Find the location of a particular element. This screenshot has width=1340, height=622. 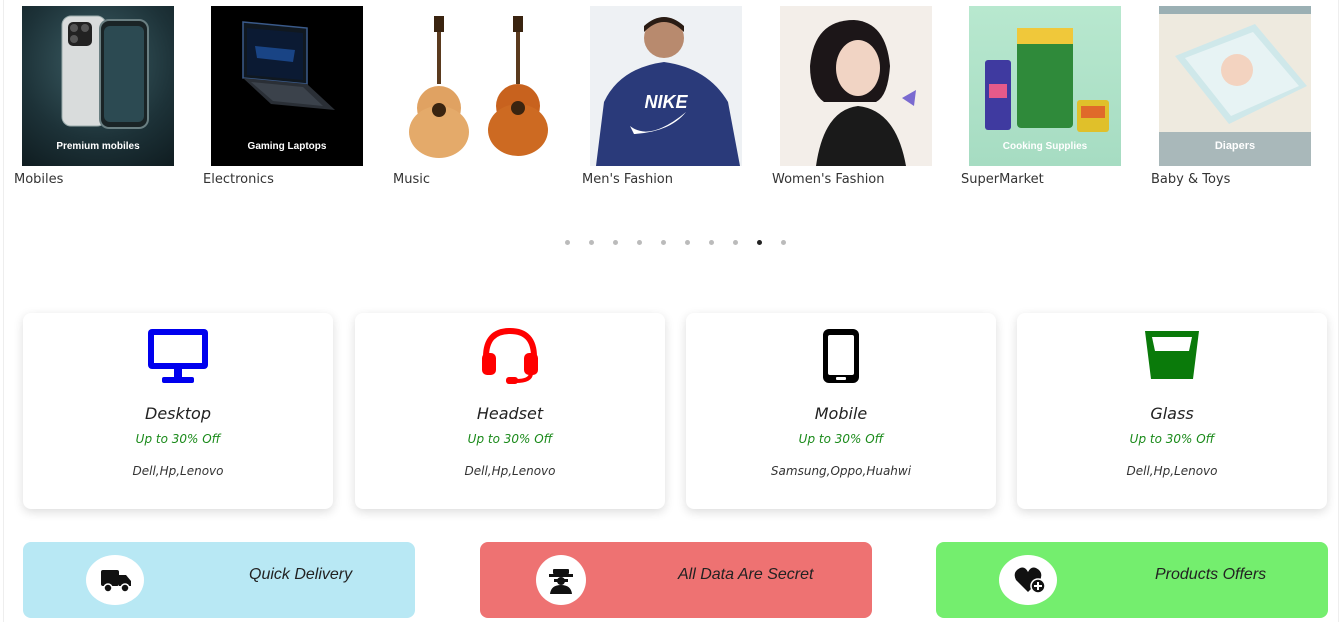

banner-label: All Data Are Secret is located at coordinates (746, 574).